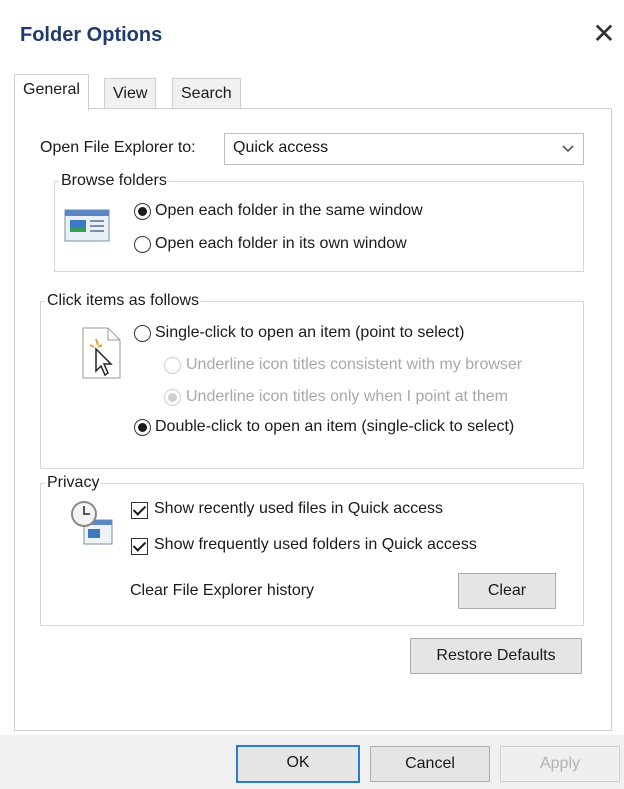 This screenshot has width=624, height=789. I want to click on privacy-legend: Privacy, so click(73, 482).